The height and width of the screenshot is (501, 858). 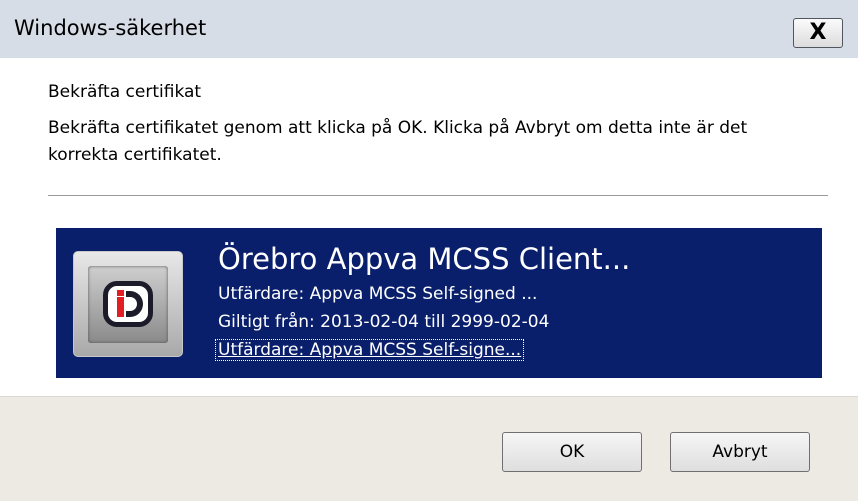 What do you see at coordinates (125, 92) in the screenshot?
I see `dialog-heading: Bekräfta certifikat` at bounding box center [125, 92].